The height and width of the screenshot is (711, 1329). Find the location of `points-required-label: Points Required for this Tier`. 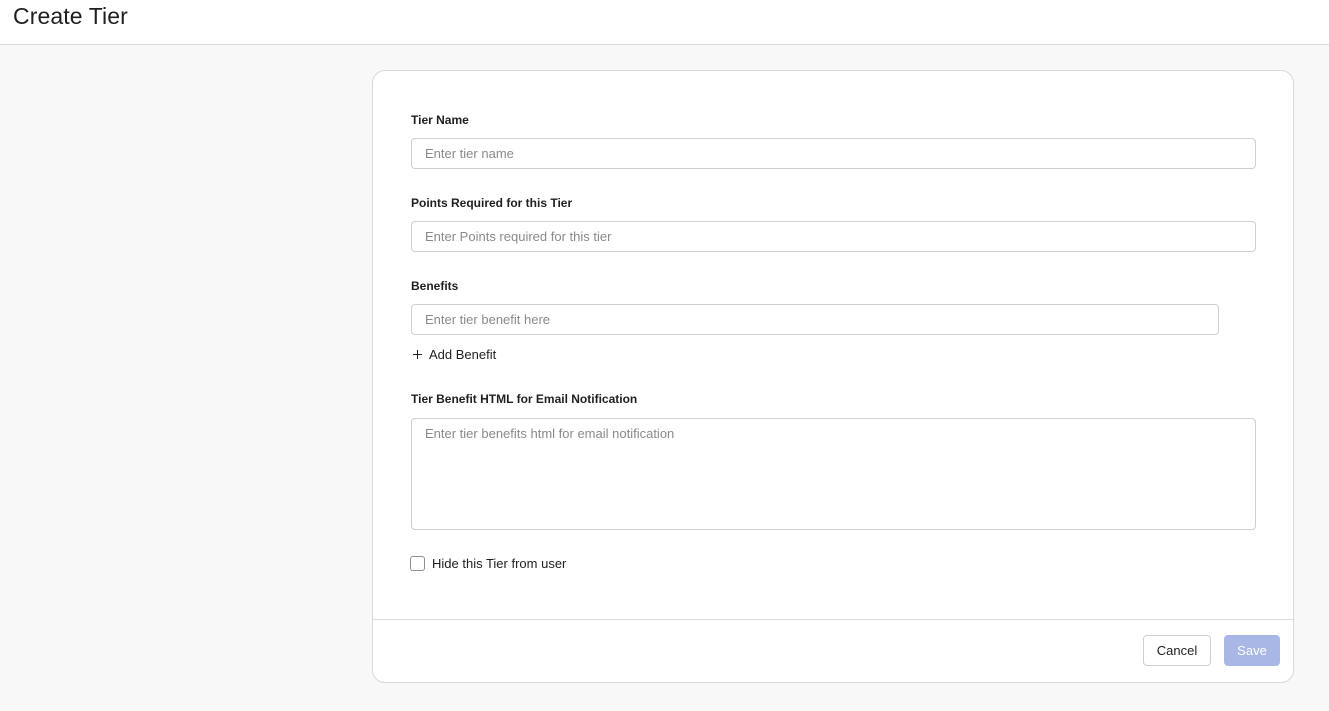

points-required-label: Points Required for this Tier is located at coordinates (492, 203).